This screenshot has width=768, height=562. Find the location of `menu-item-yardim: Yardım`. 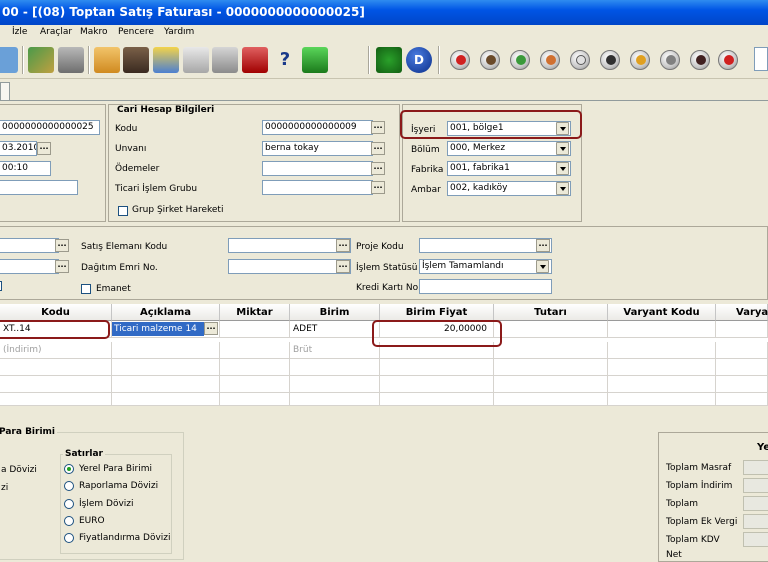

menu-item-yardim: Yardım is located at coordinates (179, 32).